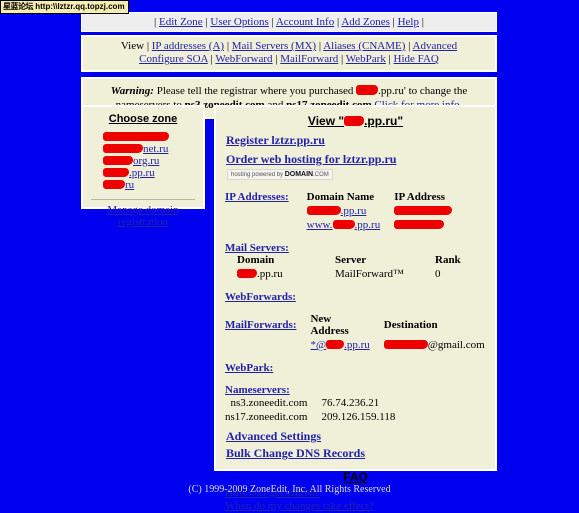 The height and width of the screenshot is (513, 579). What do you see at coordinates (357, 345) in the screenshot?
I see `mf-new-address-suffix: .pp.ru` at bounding box center [357, 345].